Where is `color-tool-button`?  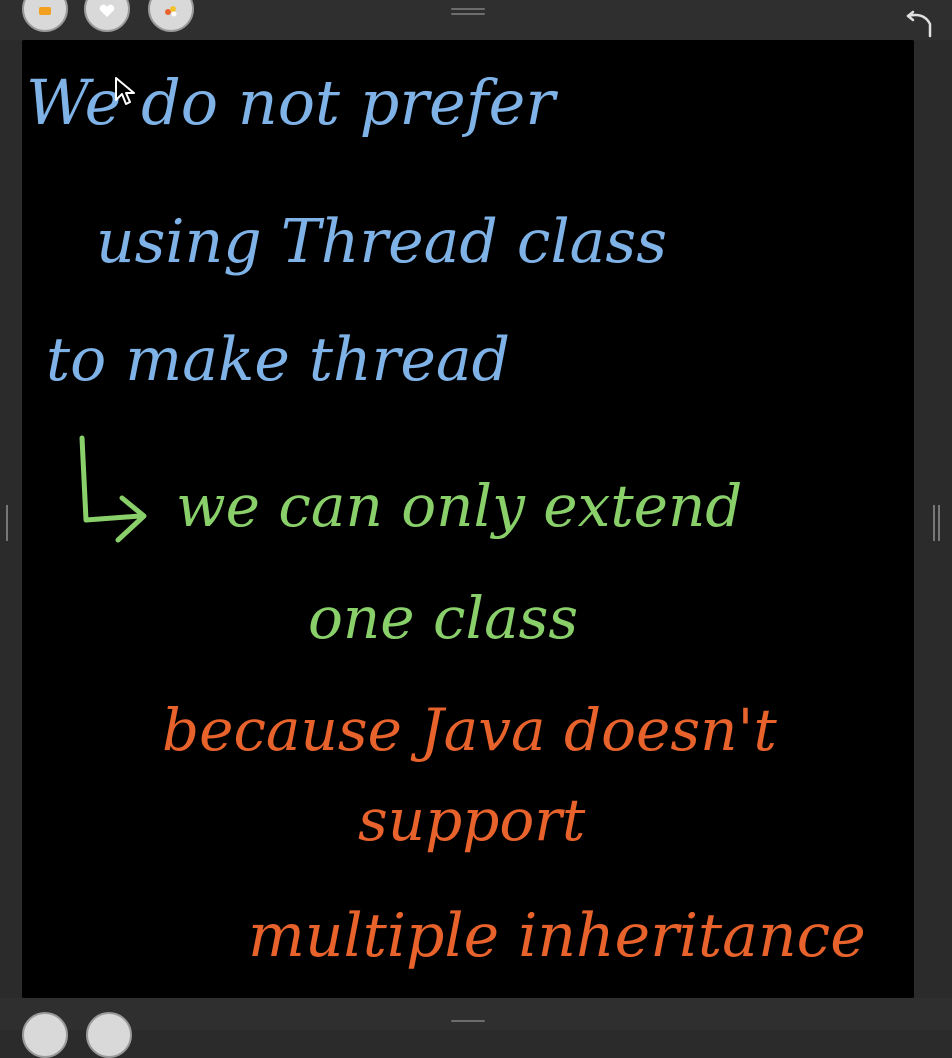
color-tool-button is located at coordinates (171, 16).